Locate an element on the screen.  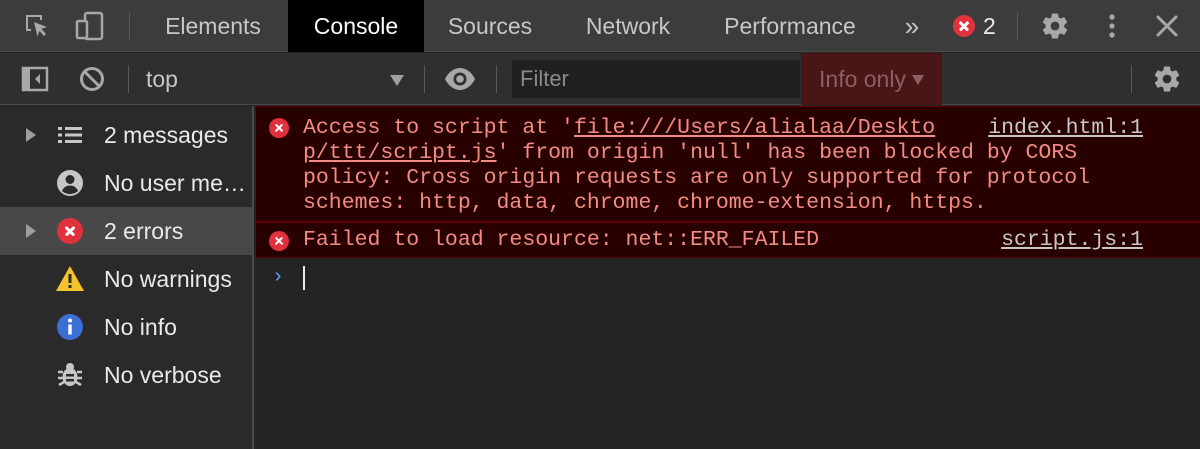
console-prompt-icon: › is located at coordinates (278, 277).